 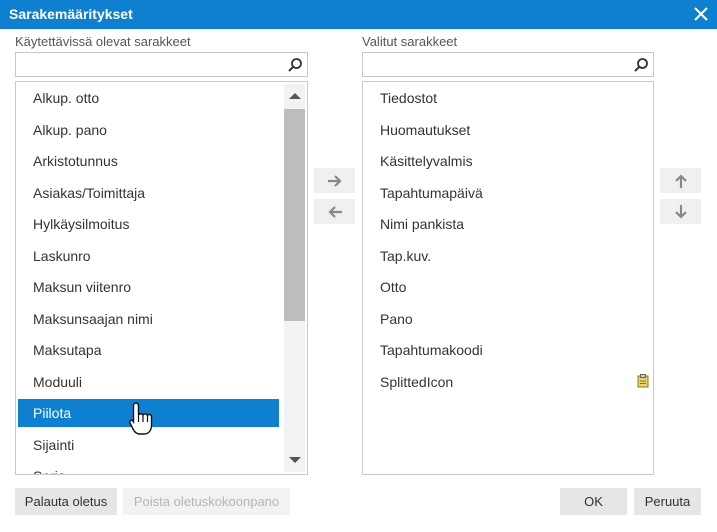 I want to click on available-search-box, so click(x=161, y=64).